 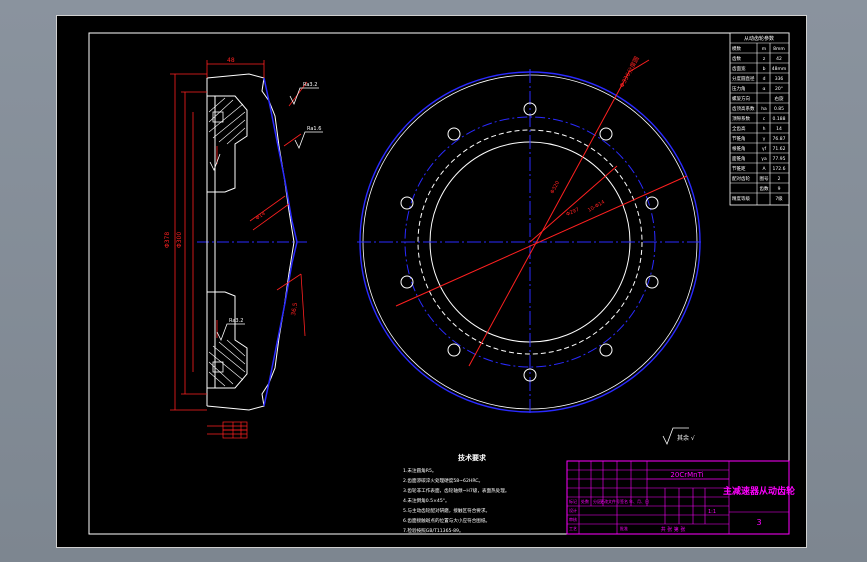 What do you see at coordinates (433, 530) in the screenshot?
I see `tech-req-item: 7.检验按照GB/T11365-89。` at bounding box center [433, 530].